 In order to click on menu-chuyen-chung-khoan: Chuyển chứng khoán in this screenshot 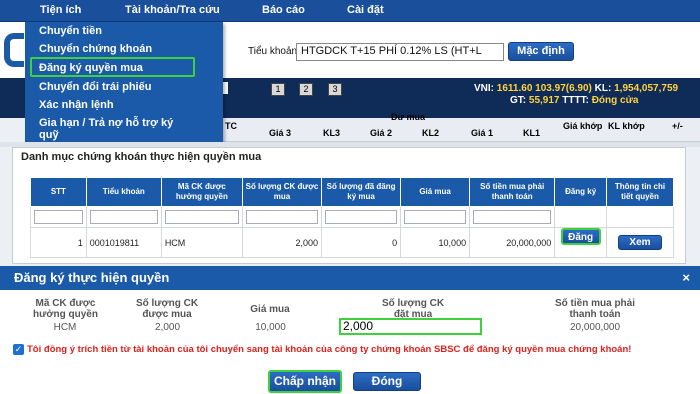, I will do `click(95, 49)`.